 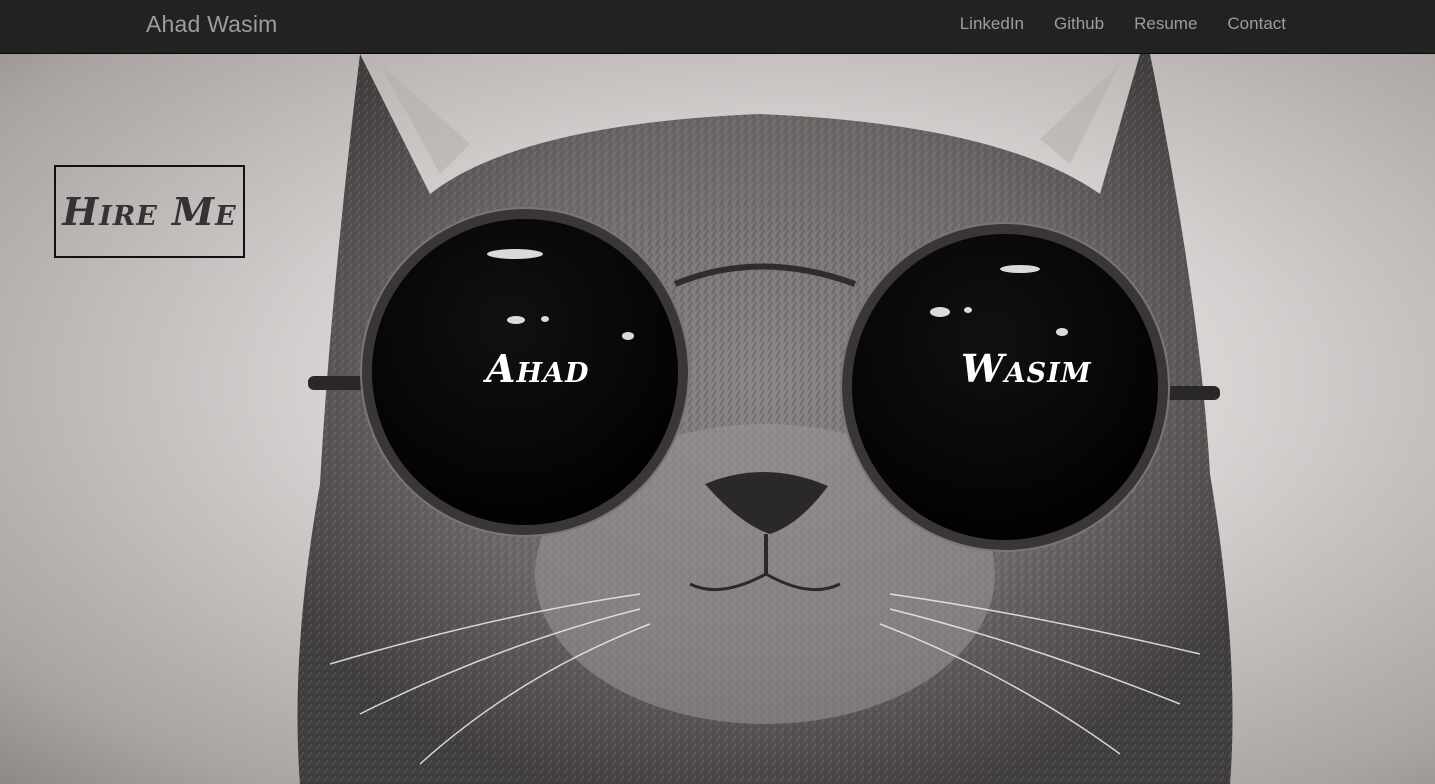 What do you see at coordinates (538, 368) in the screenshot?
I see `lens-text-first-name: Ahad` at bounding box center [538, 368].